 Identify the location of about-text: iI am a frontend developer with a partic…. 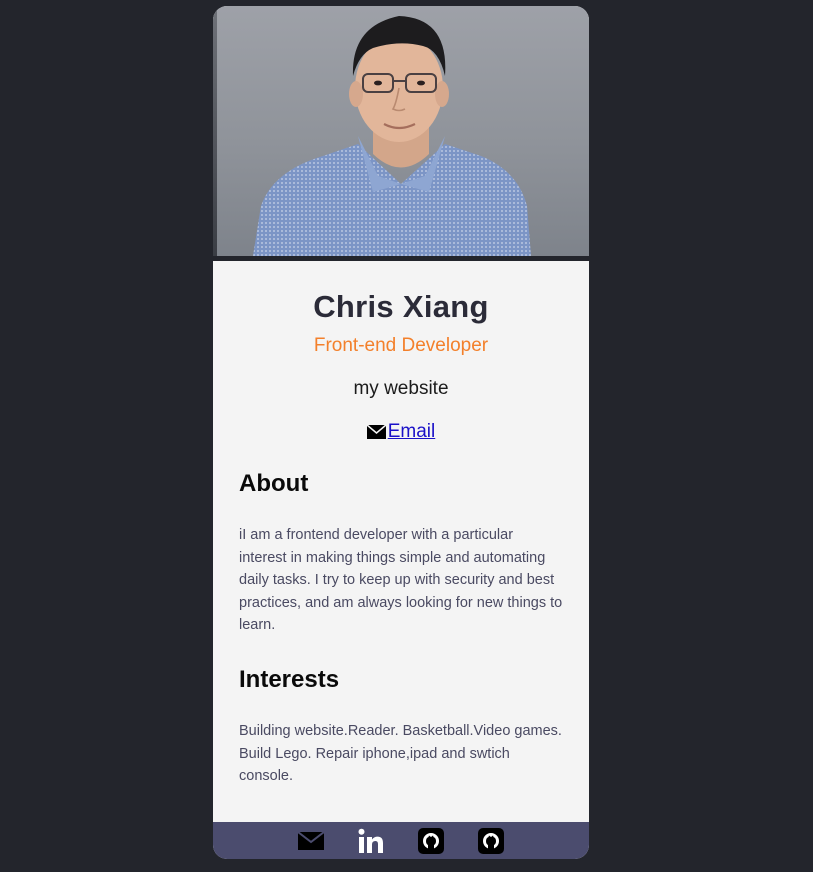
(401, 580).